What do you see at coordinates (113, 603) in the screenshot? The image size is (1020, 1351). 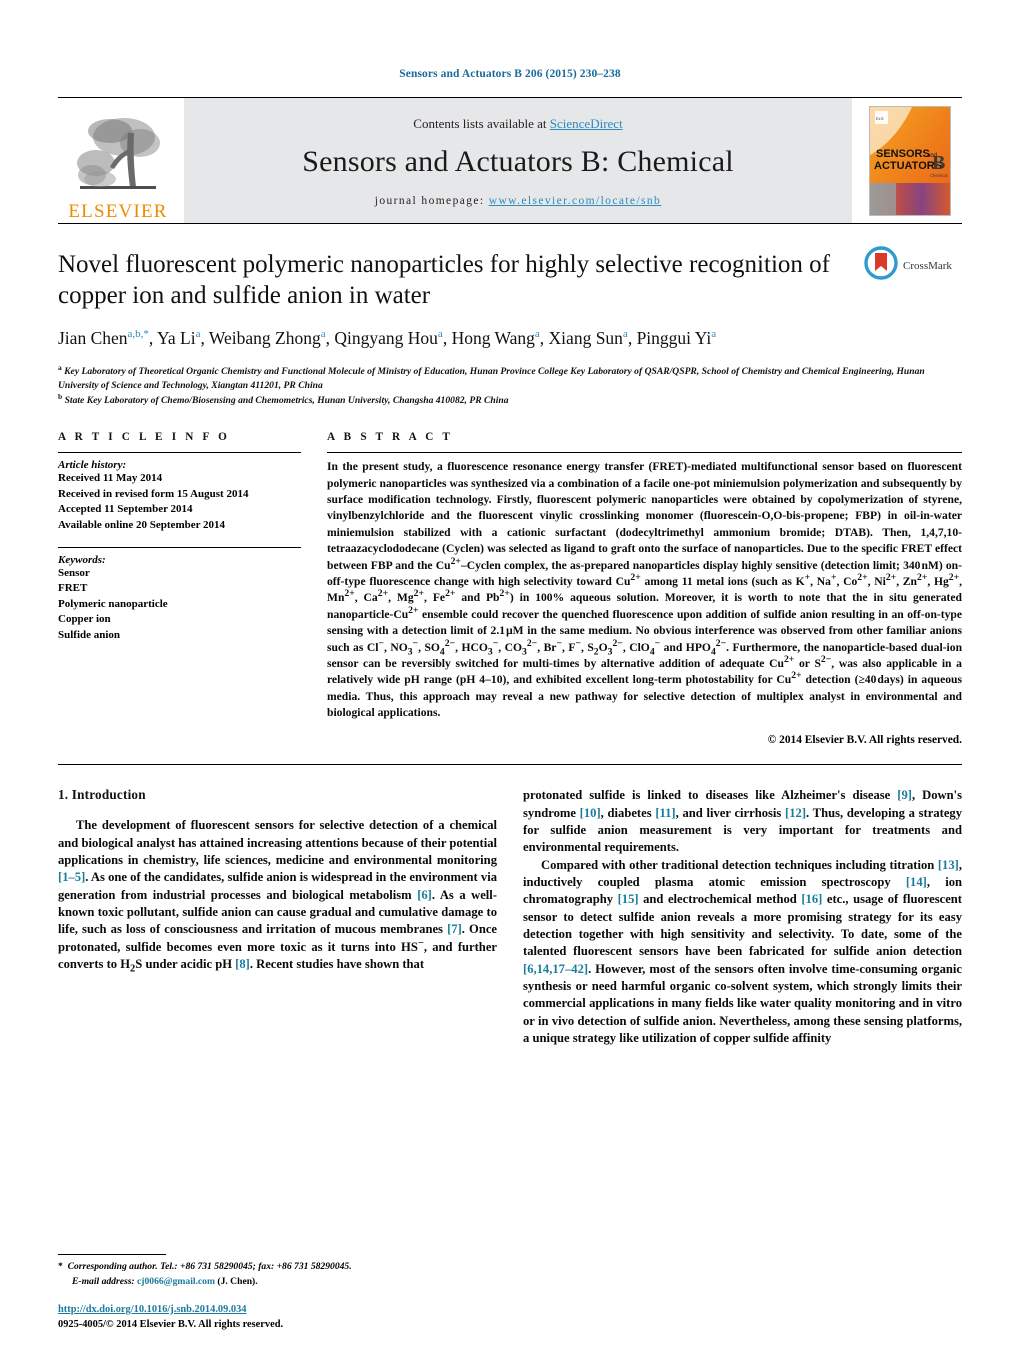 I see `keyword-item: Polymeric nanoparticle` at bounding box center [113, 603].